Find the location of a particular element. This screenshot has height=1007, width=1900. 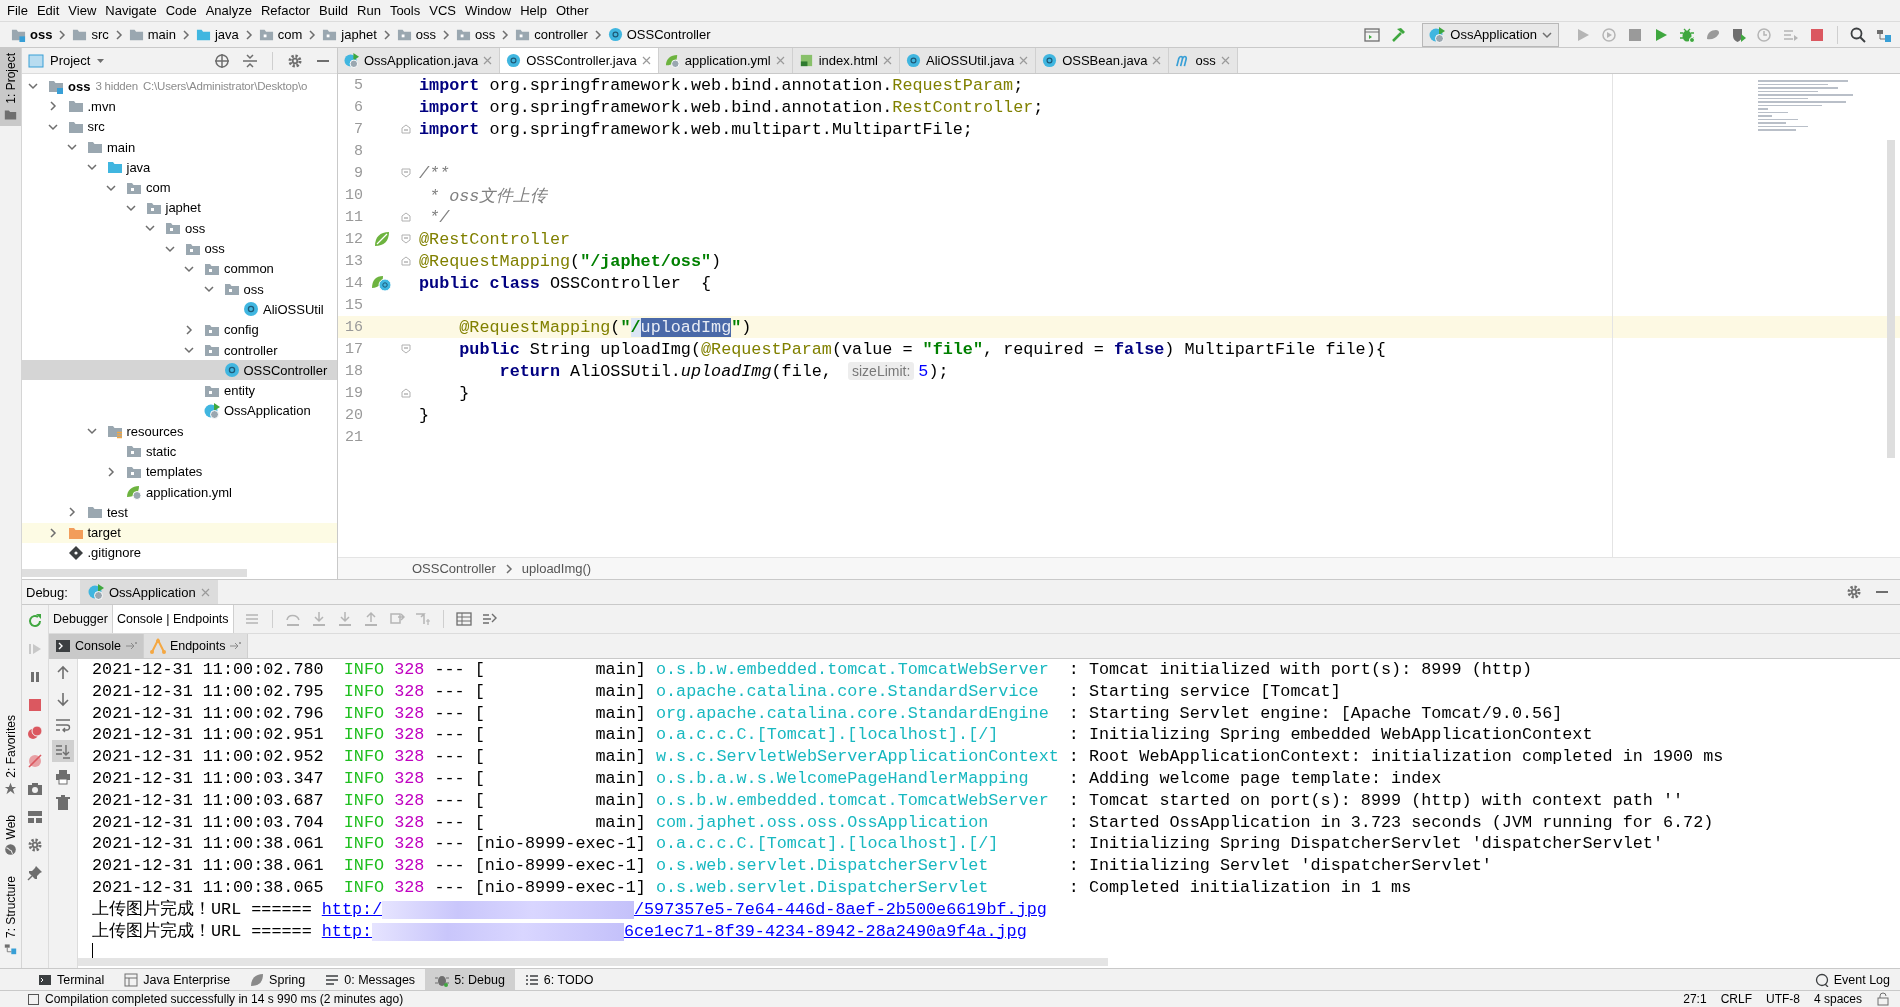

tree-row: static is located at coordinates (179, 451).